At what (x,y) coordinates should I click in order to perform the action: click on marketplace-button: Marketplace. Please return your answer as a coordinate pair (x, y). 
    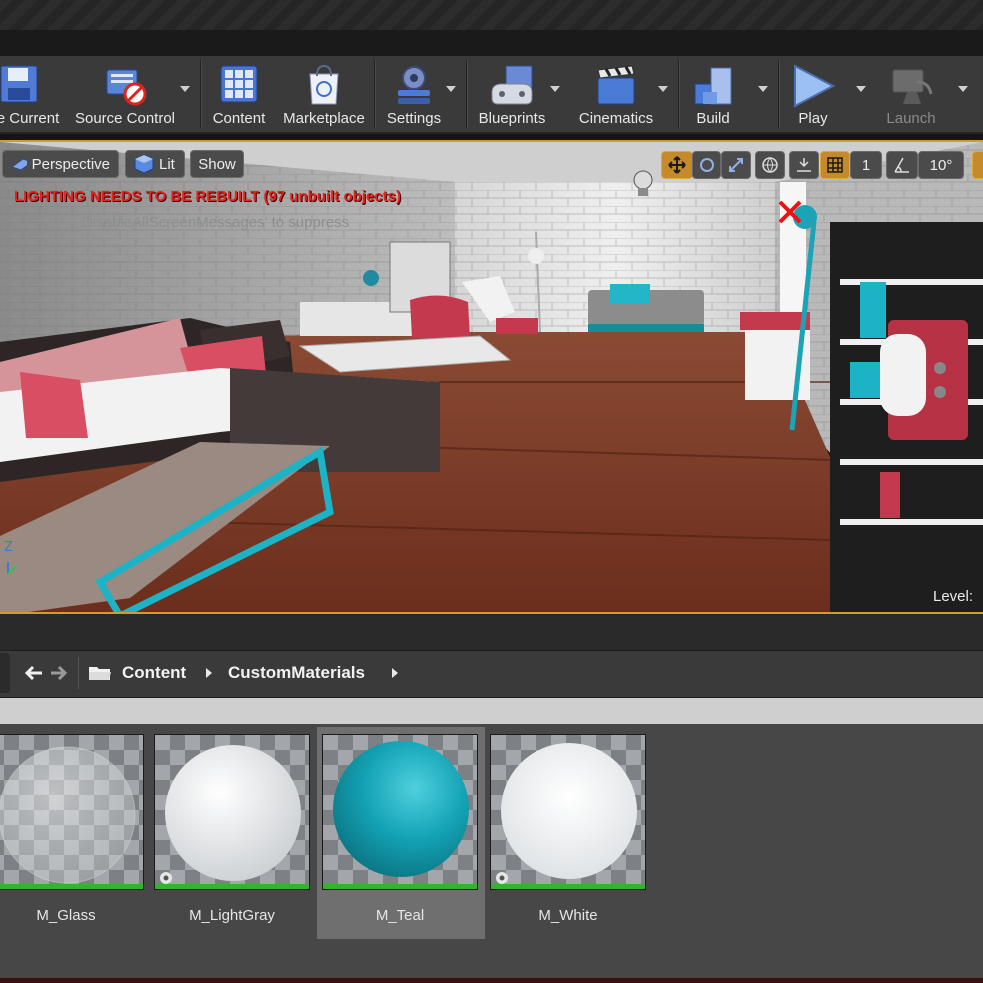
    Looking at the image, I should click on (324, 94).